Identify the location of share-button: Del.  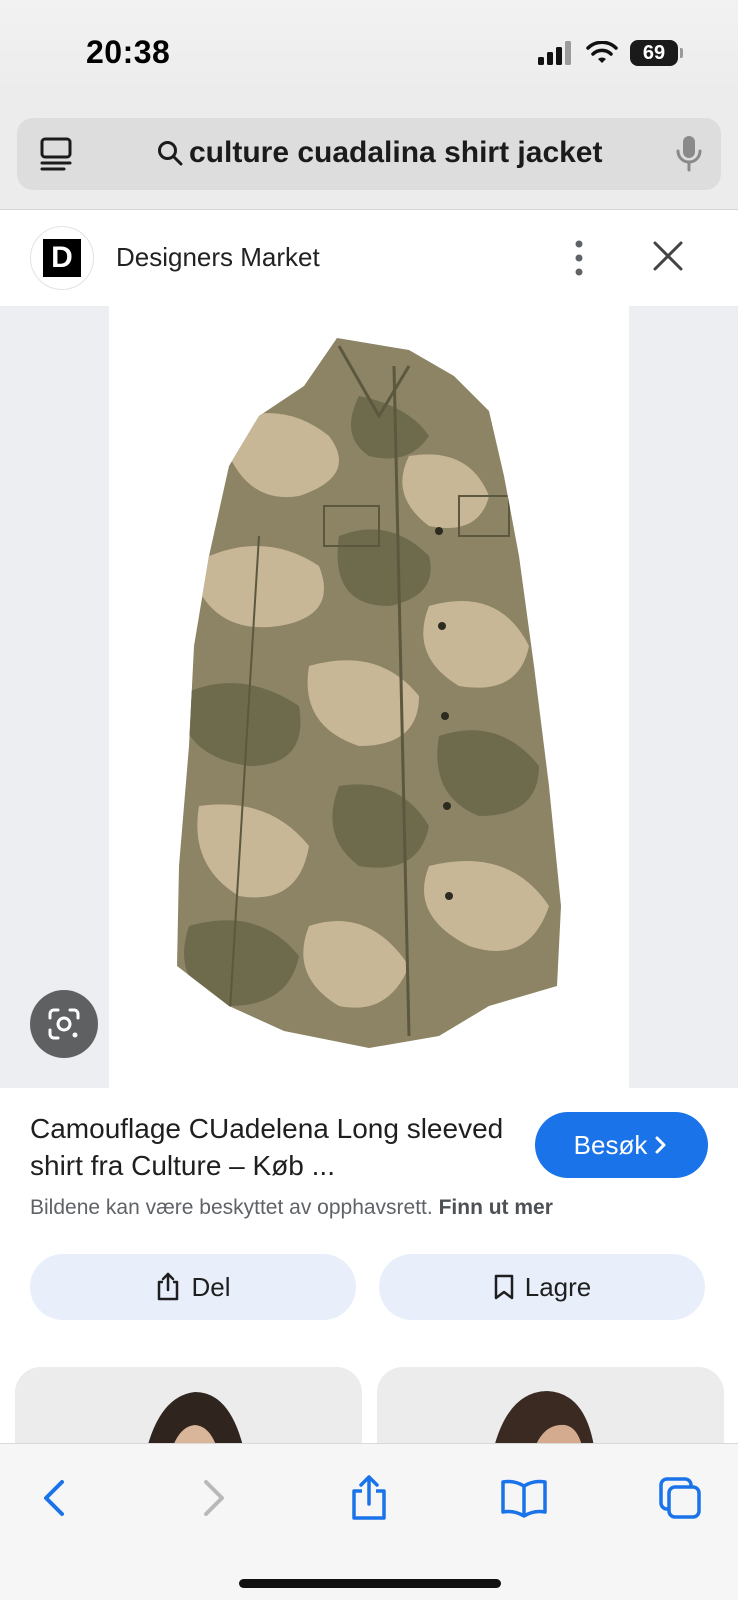
(193, 1287).